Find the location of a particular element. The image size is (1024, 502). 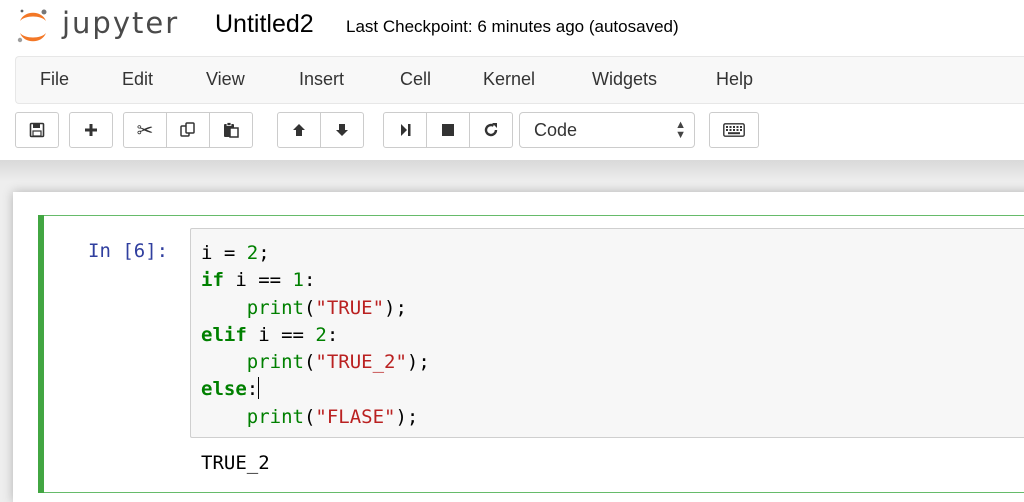

menu-edit: Edit is located at coordinates (137, 79).